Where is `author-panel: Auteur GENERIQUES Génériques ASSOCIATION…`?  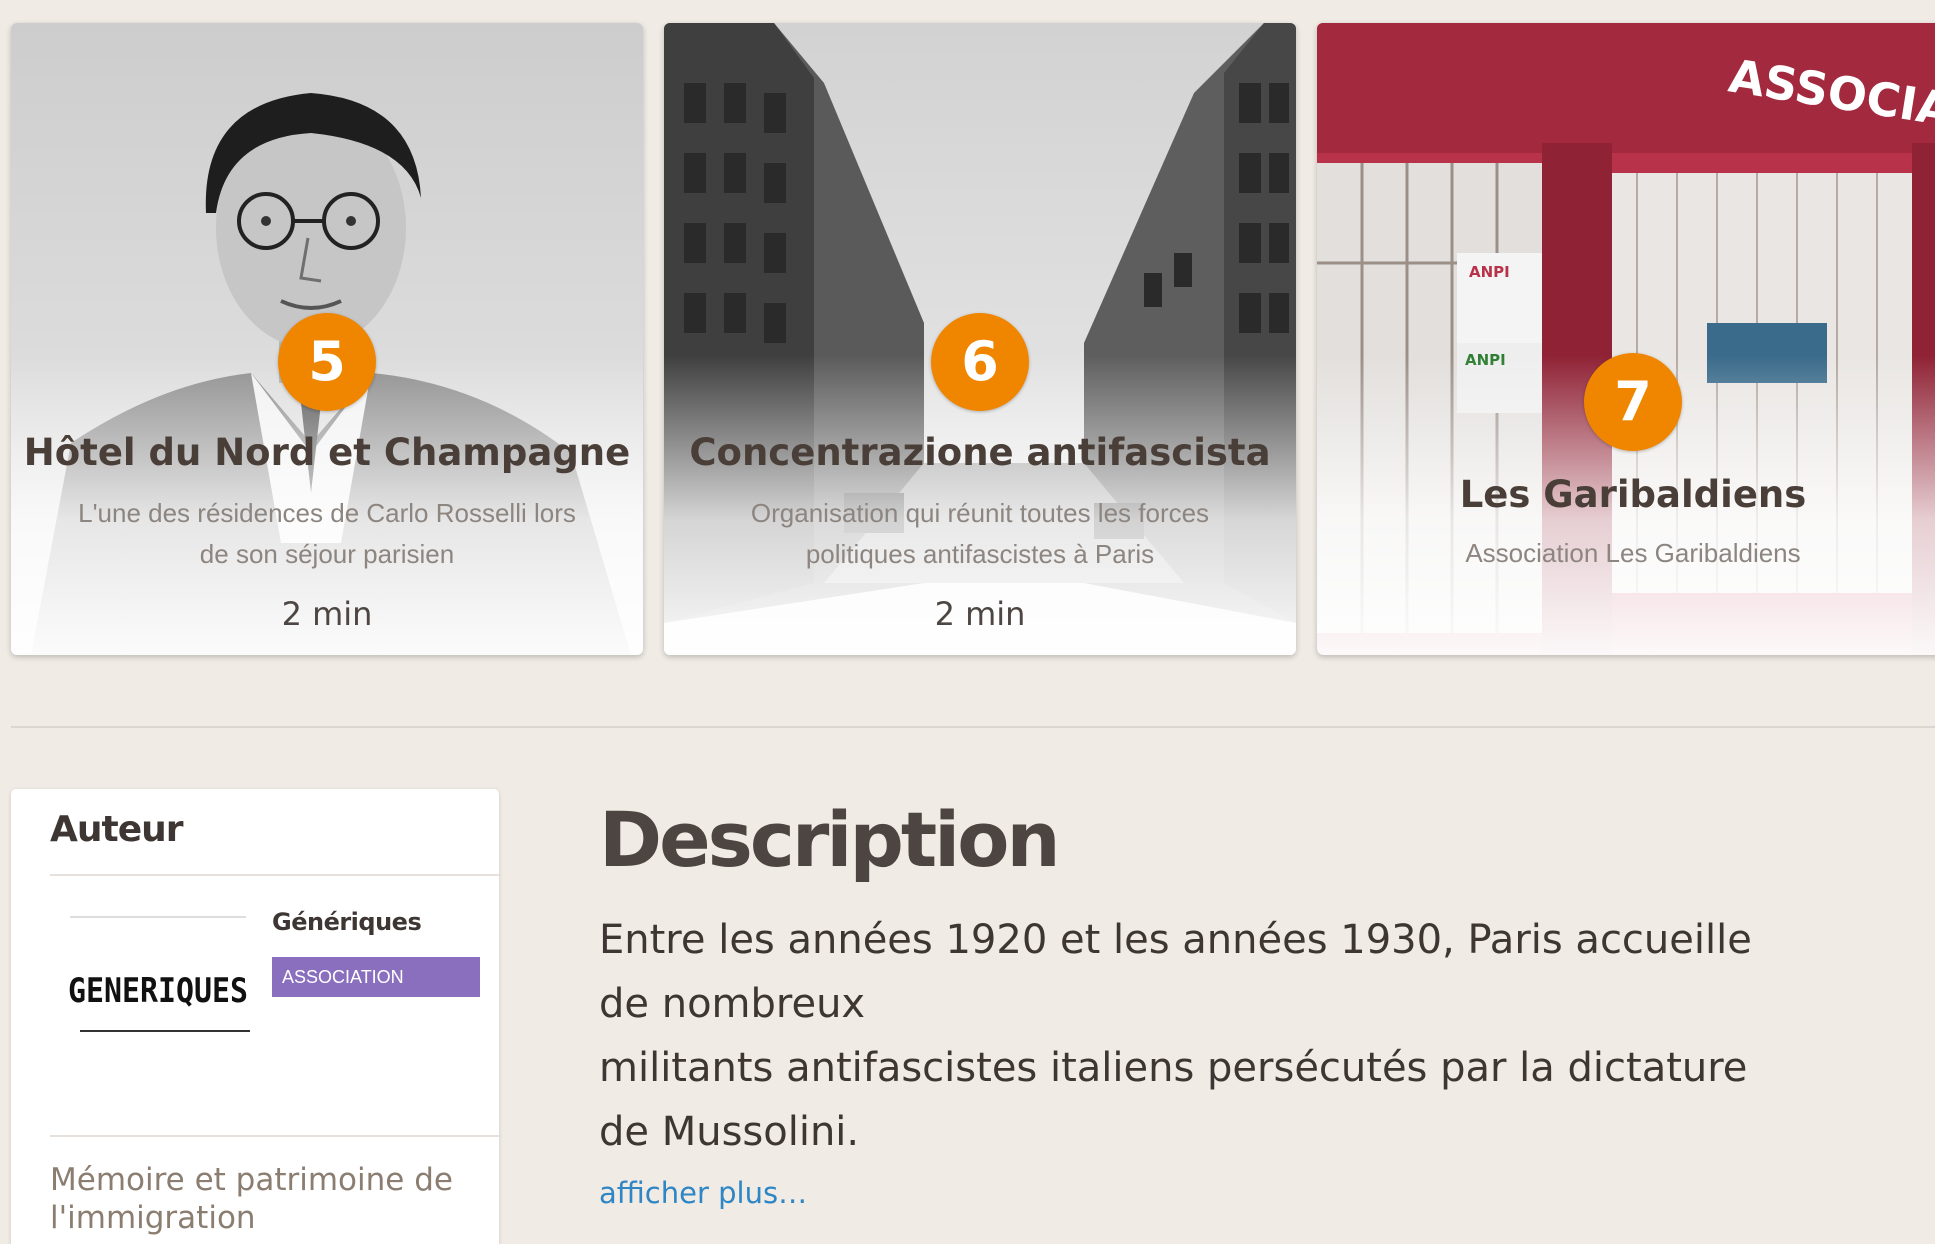
author-panel: Auteur GENERIQUES Génériques ASSOCIATION… is located at coordinates (255, 1016).